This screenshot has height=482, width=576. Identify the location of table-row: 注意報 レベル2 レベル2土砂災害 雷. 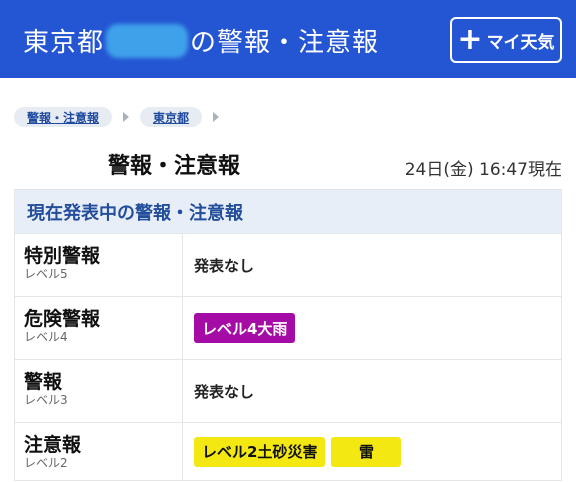
(288, 451).